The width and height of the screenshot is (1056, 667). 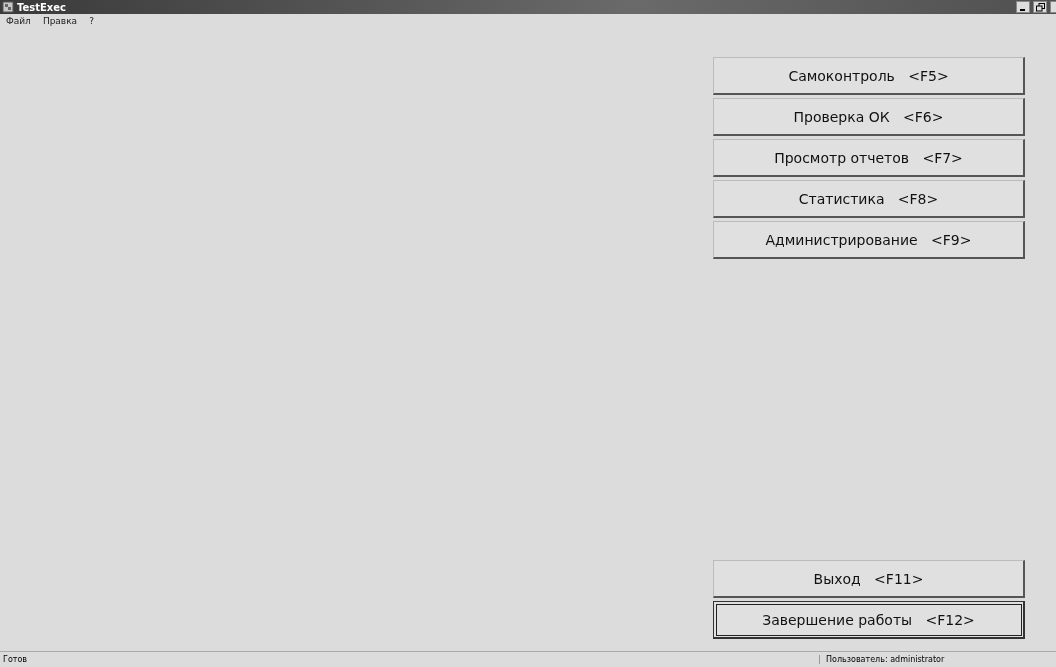 I want to click on menu-button: Администрирование <F9>, so click(x=869, y=240).